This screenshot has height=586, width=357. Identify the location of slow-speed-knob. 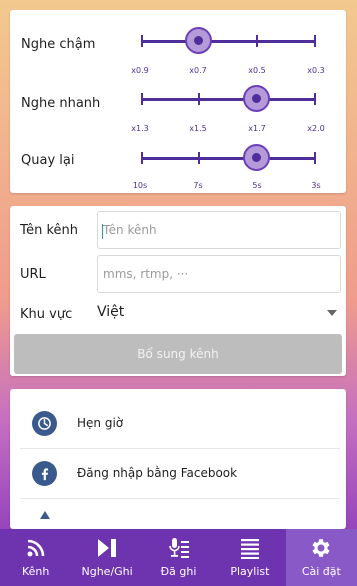
(198, 40).